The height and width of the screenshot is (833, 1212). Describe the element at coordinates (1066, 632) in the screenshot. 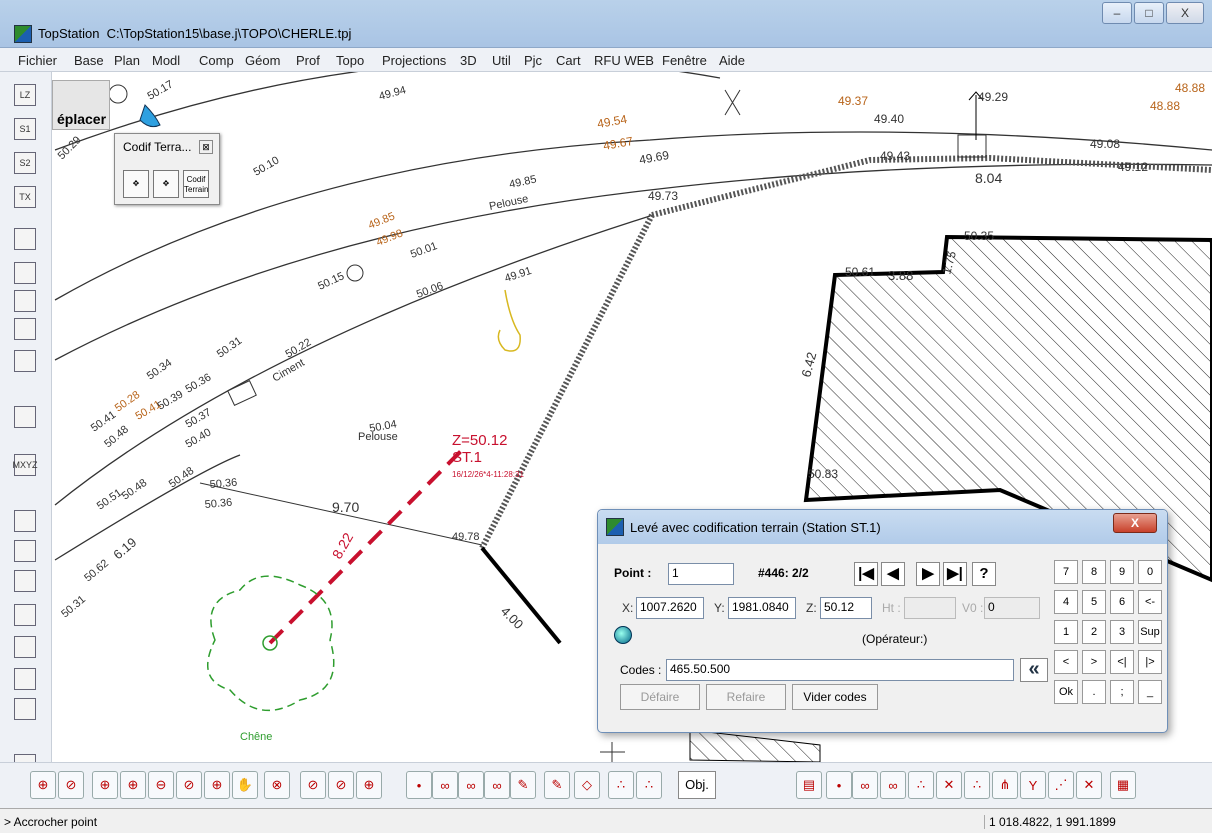

I see `keypad-key-8: 1` at that location.